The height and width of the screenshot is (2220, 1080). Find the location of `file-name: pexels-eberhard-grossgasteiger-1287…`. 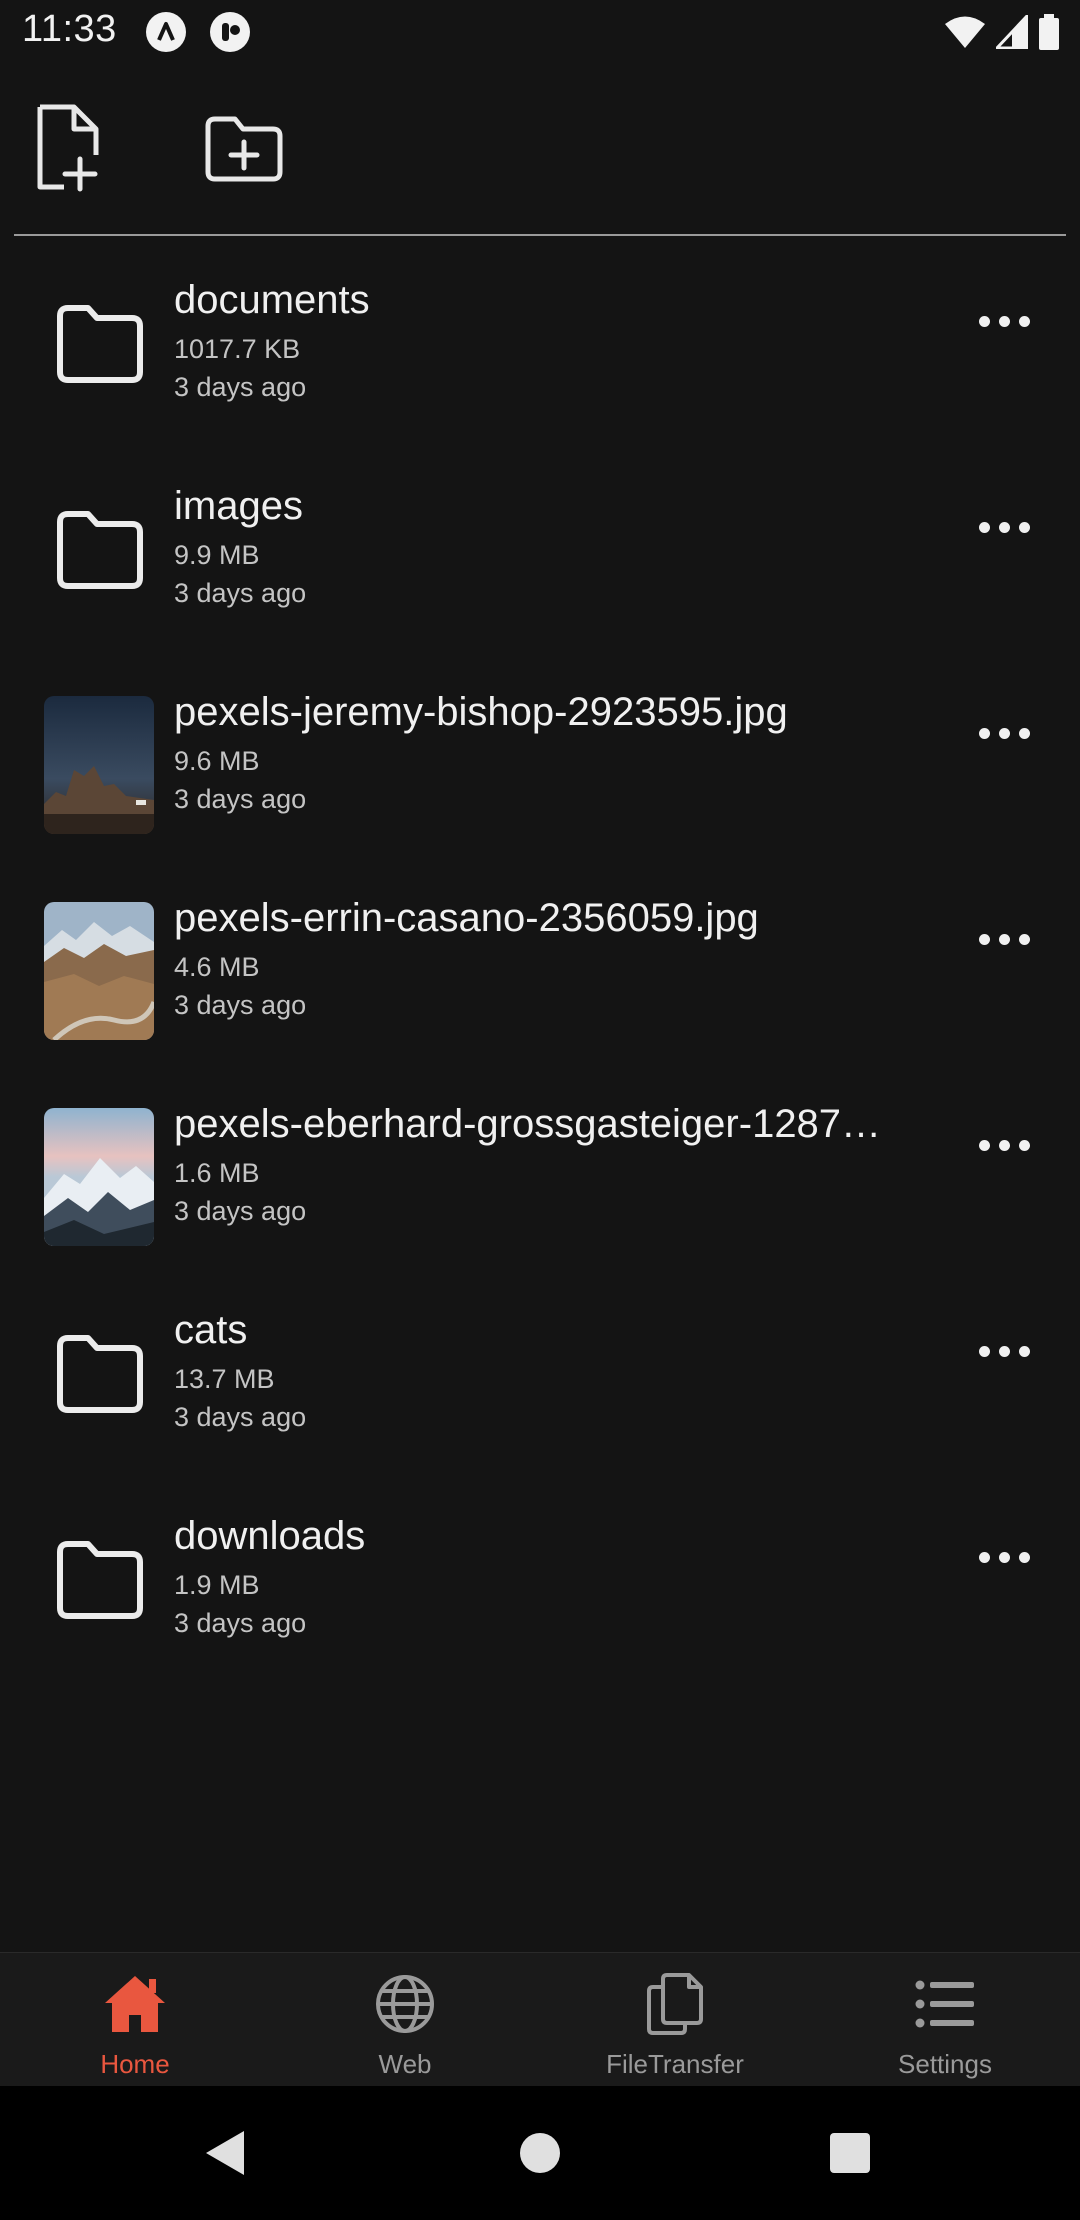

file-name: pexels-eberhard-grossgasteiger-1287… is located at coordinates (528, 1124).